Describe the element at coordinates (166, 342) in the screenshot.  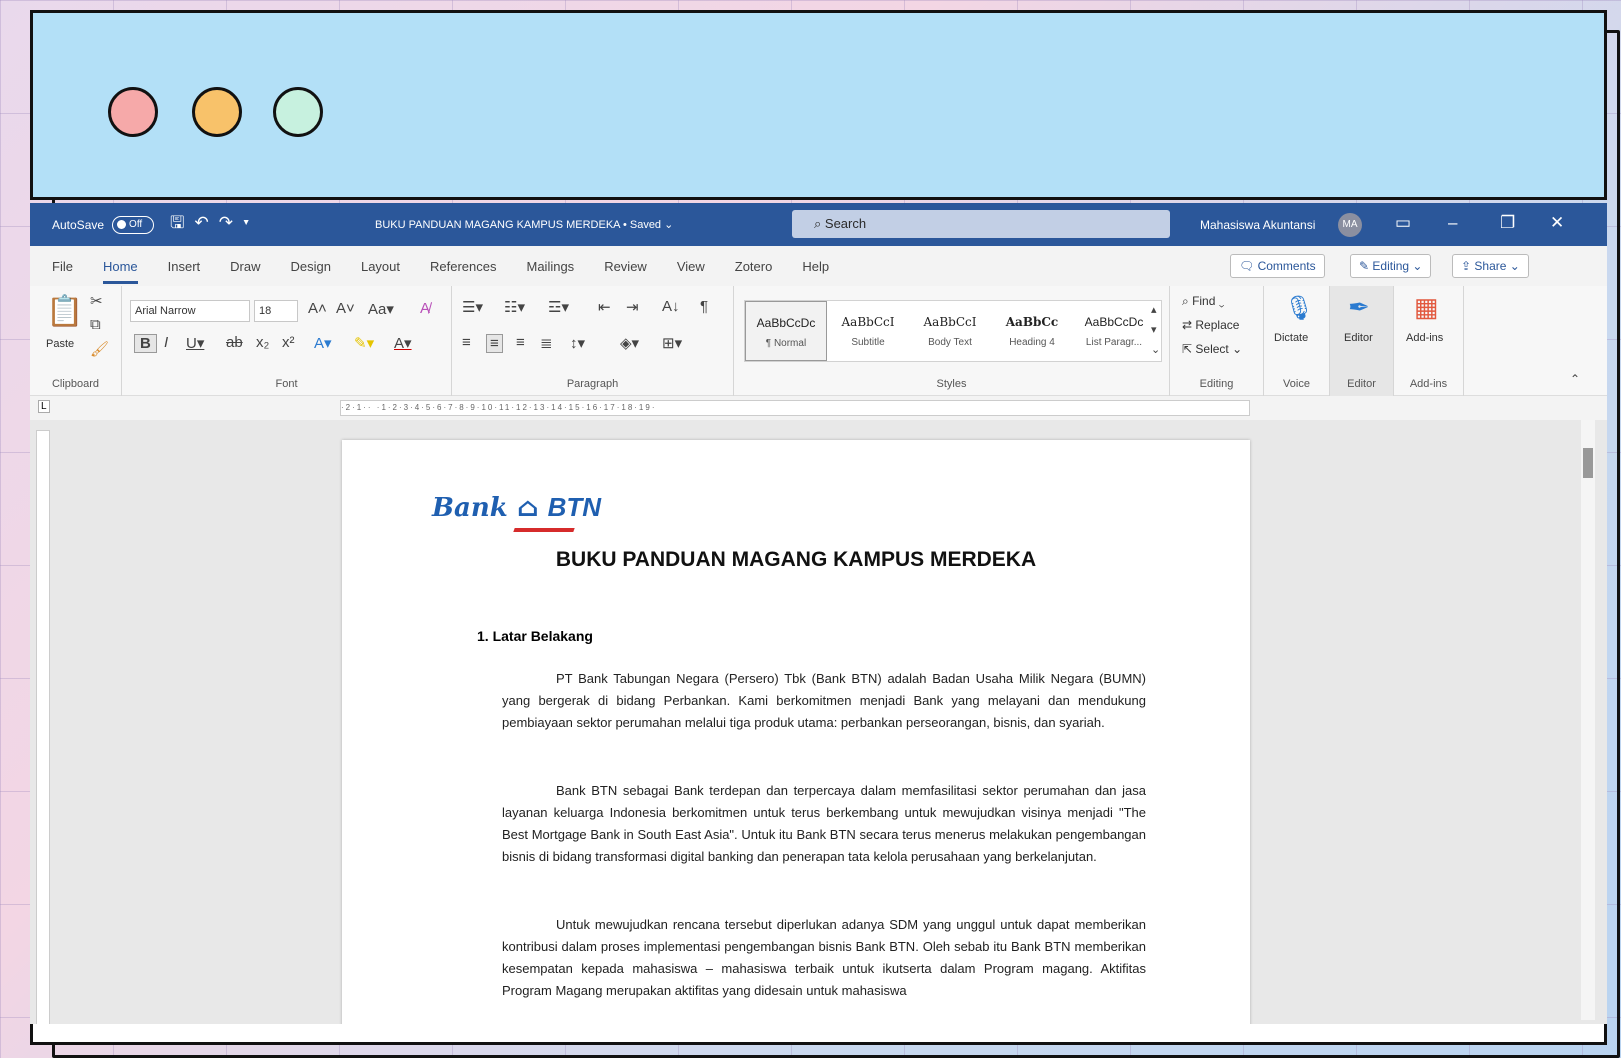
I see `italic-icon: I` at that location.